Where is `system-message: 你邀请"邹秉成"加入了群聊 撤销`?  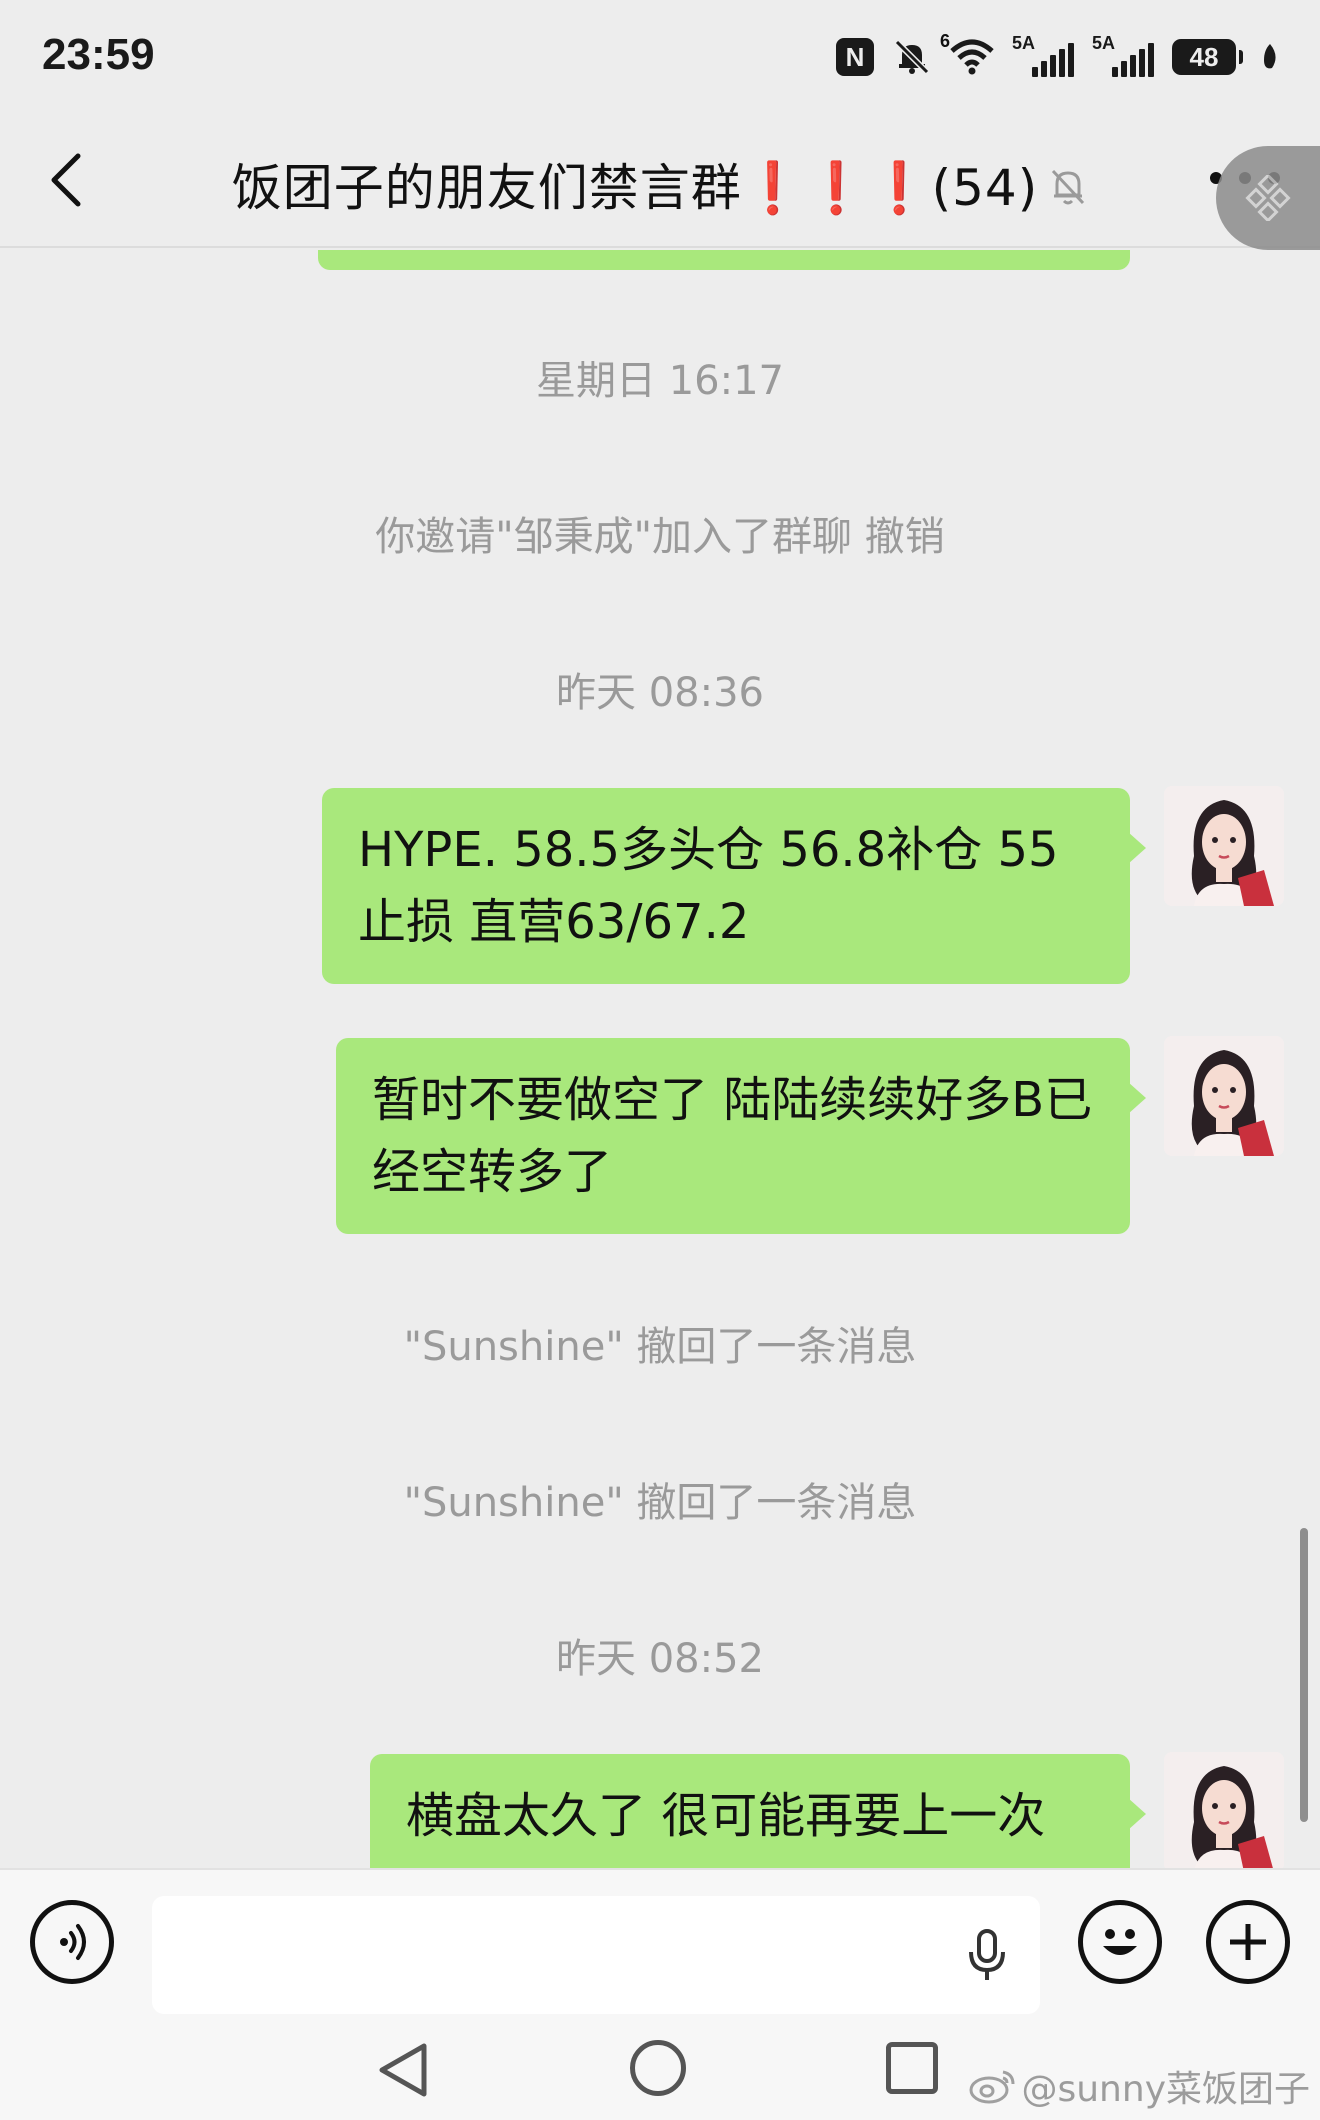 system-message: 你邀请"邹秉成"加入了群聊 撤销 is located at coordinates (660, 537).